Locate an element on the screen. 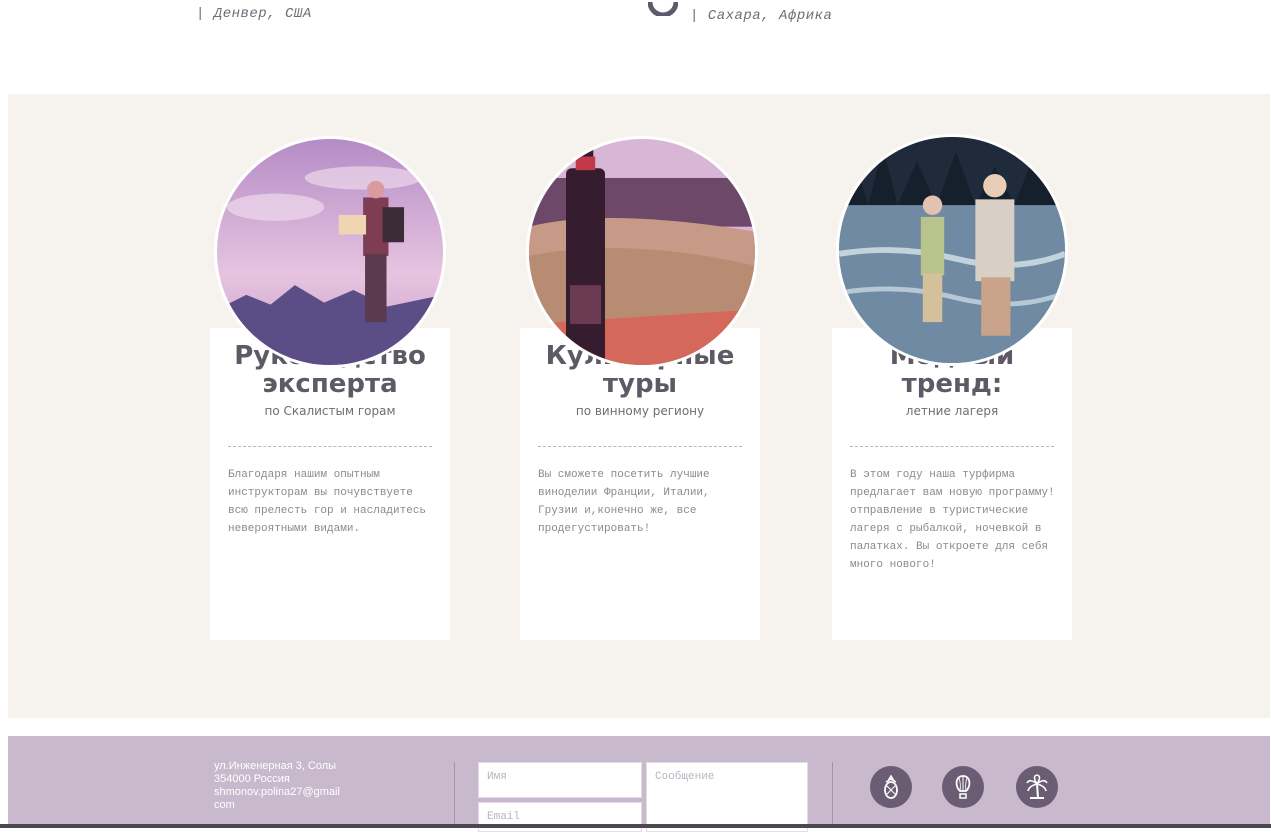 The width and height of the screenshot is (1271, 832). card-subtitle: по винному региону is located at coordinates (640, 411).